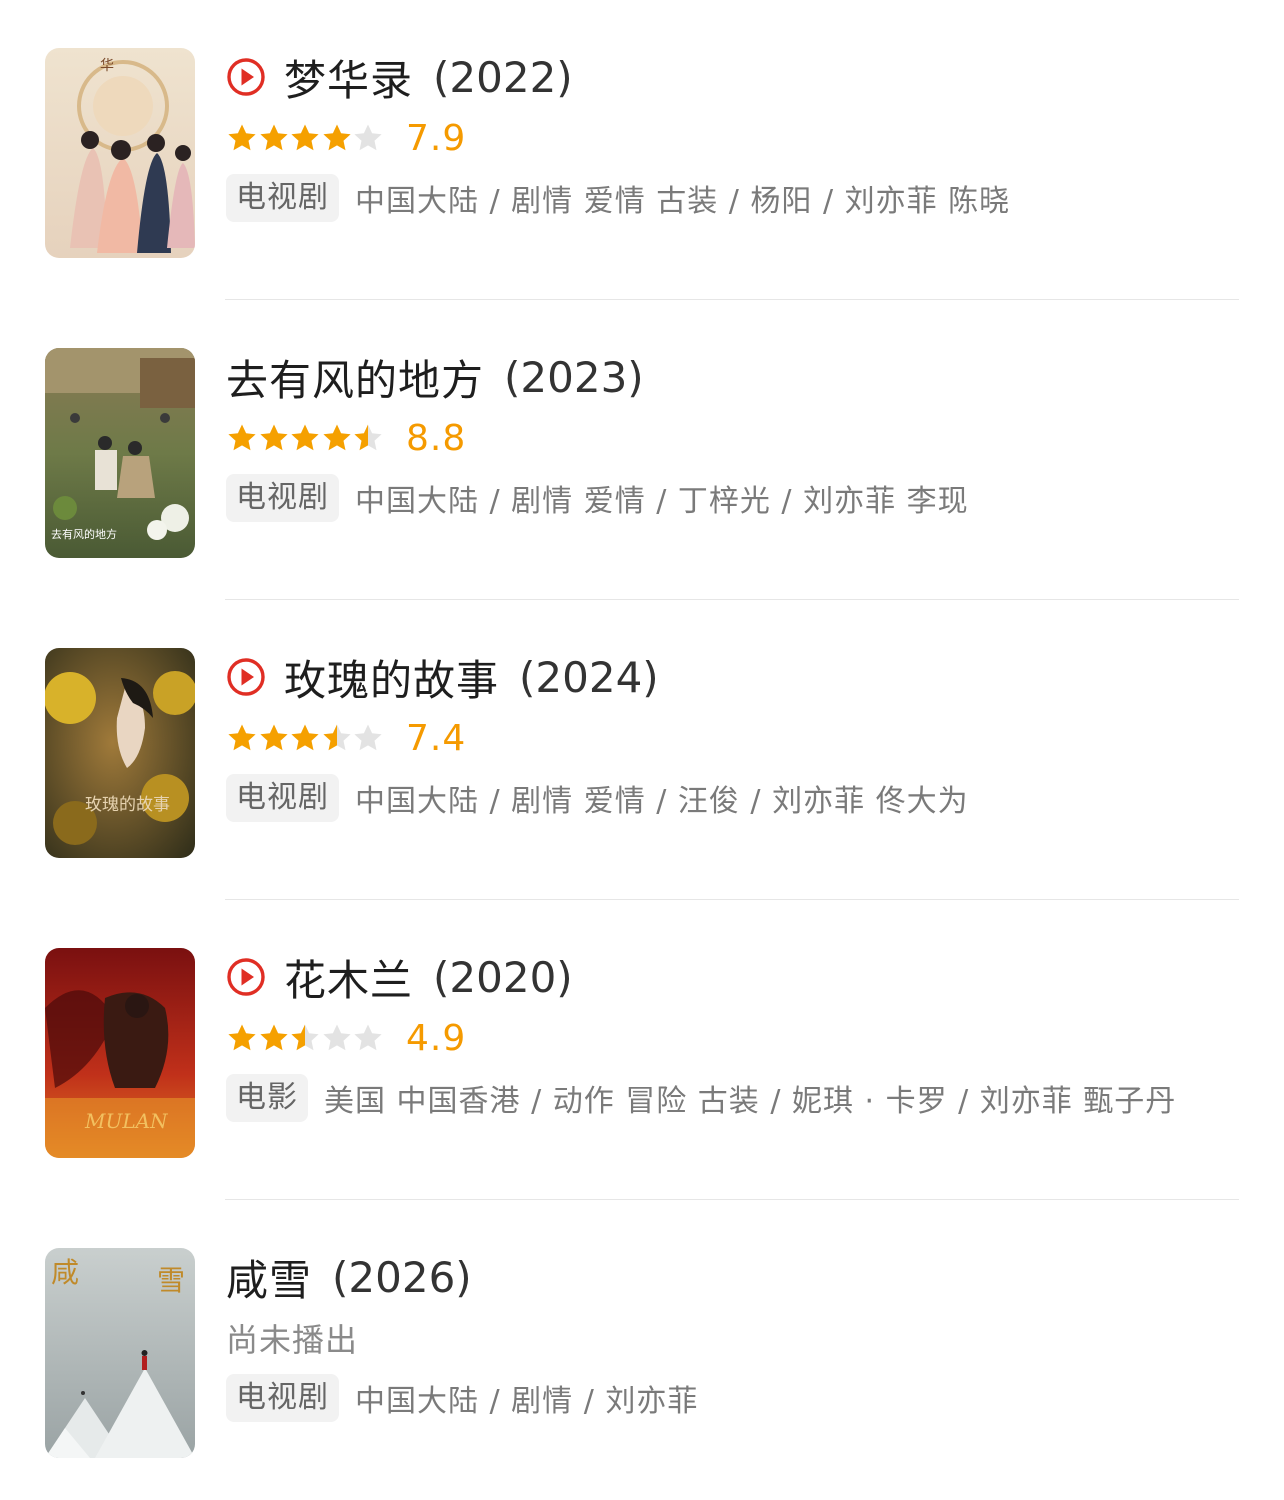 The image size is (1284, 1500). Describe the element at coordinates (120, 453) in the screenshot. I see `poster-image: 去有风的地方` at that location.